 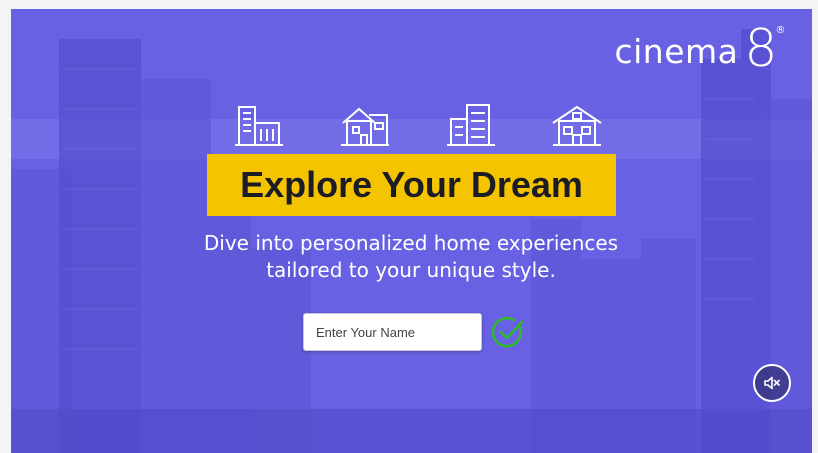 I want to click on apartment-block-icon, so click(x=471, y=125).